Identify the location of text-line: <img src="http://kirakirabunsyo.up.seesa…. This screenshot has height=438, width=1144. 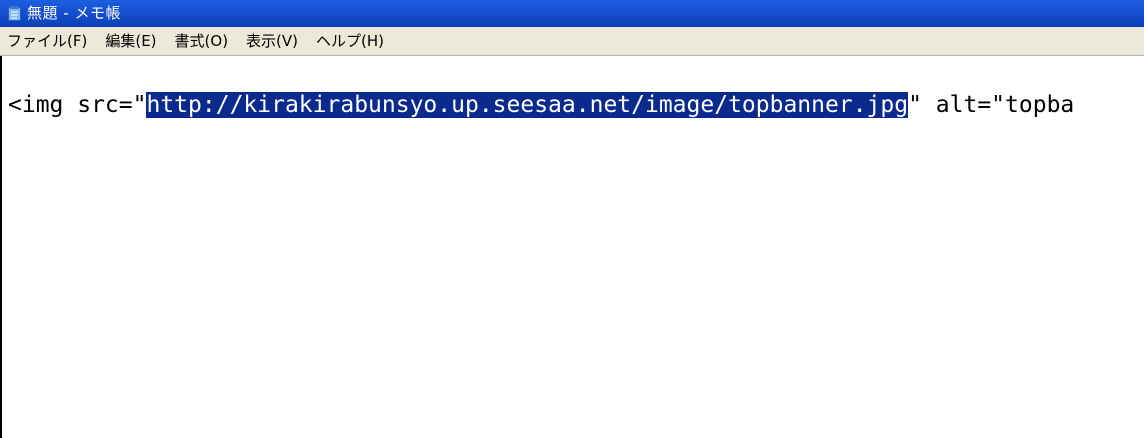
(541, 105).